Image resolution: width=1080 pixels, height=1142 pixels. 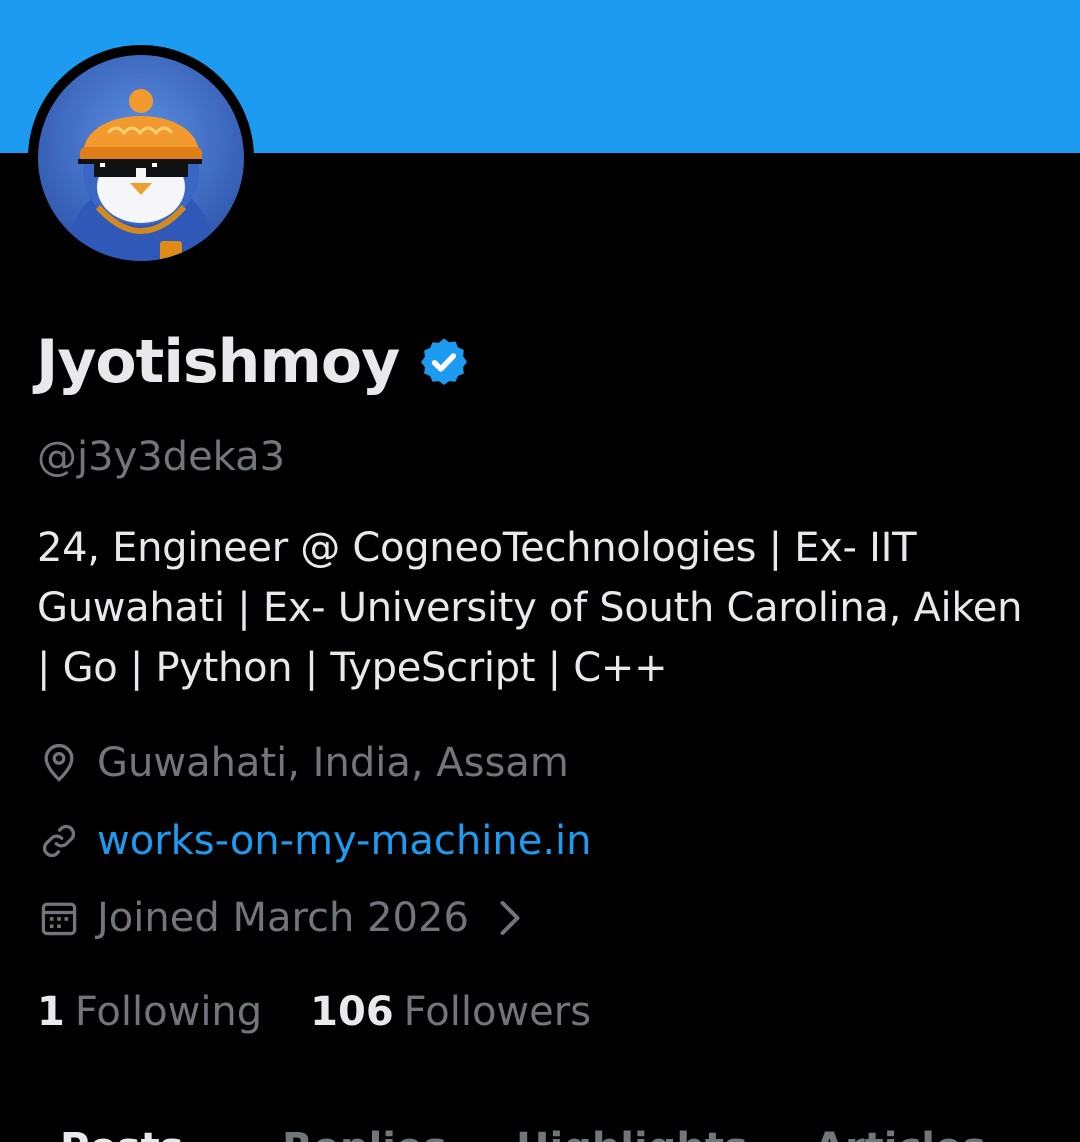 I want to click on following-link: 1 Following, so click(x=149, y=1012).